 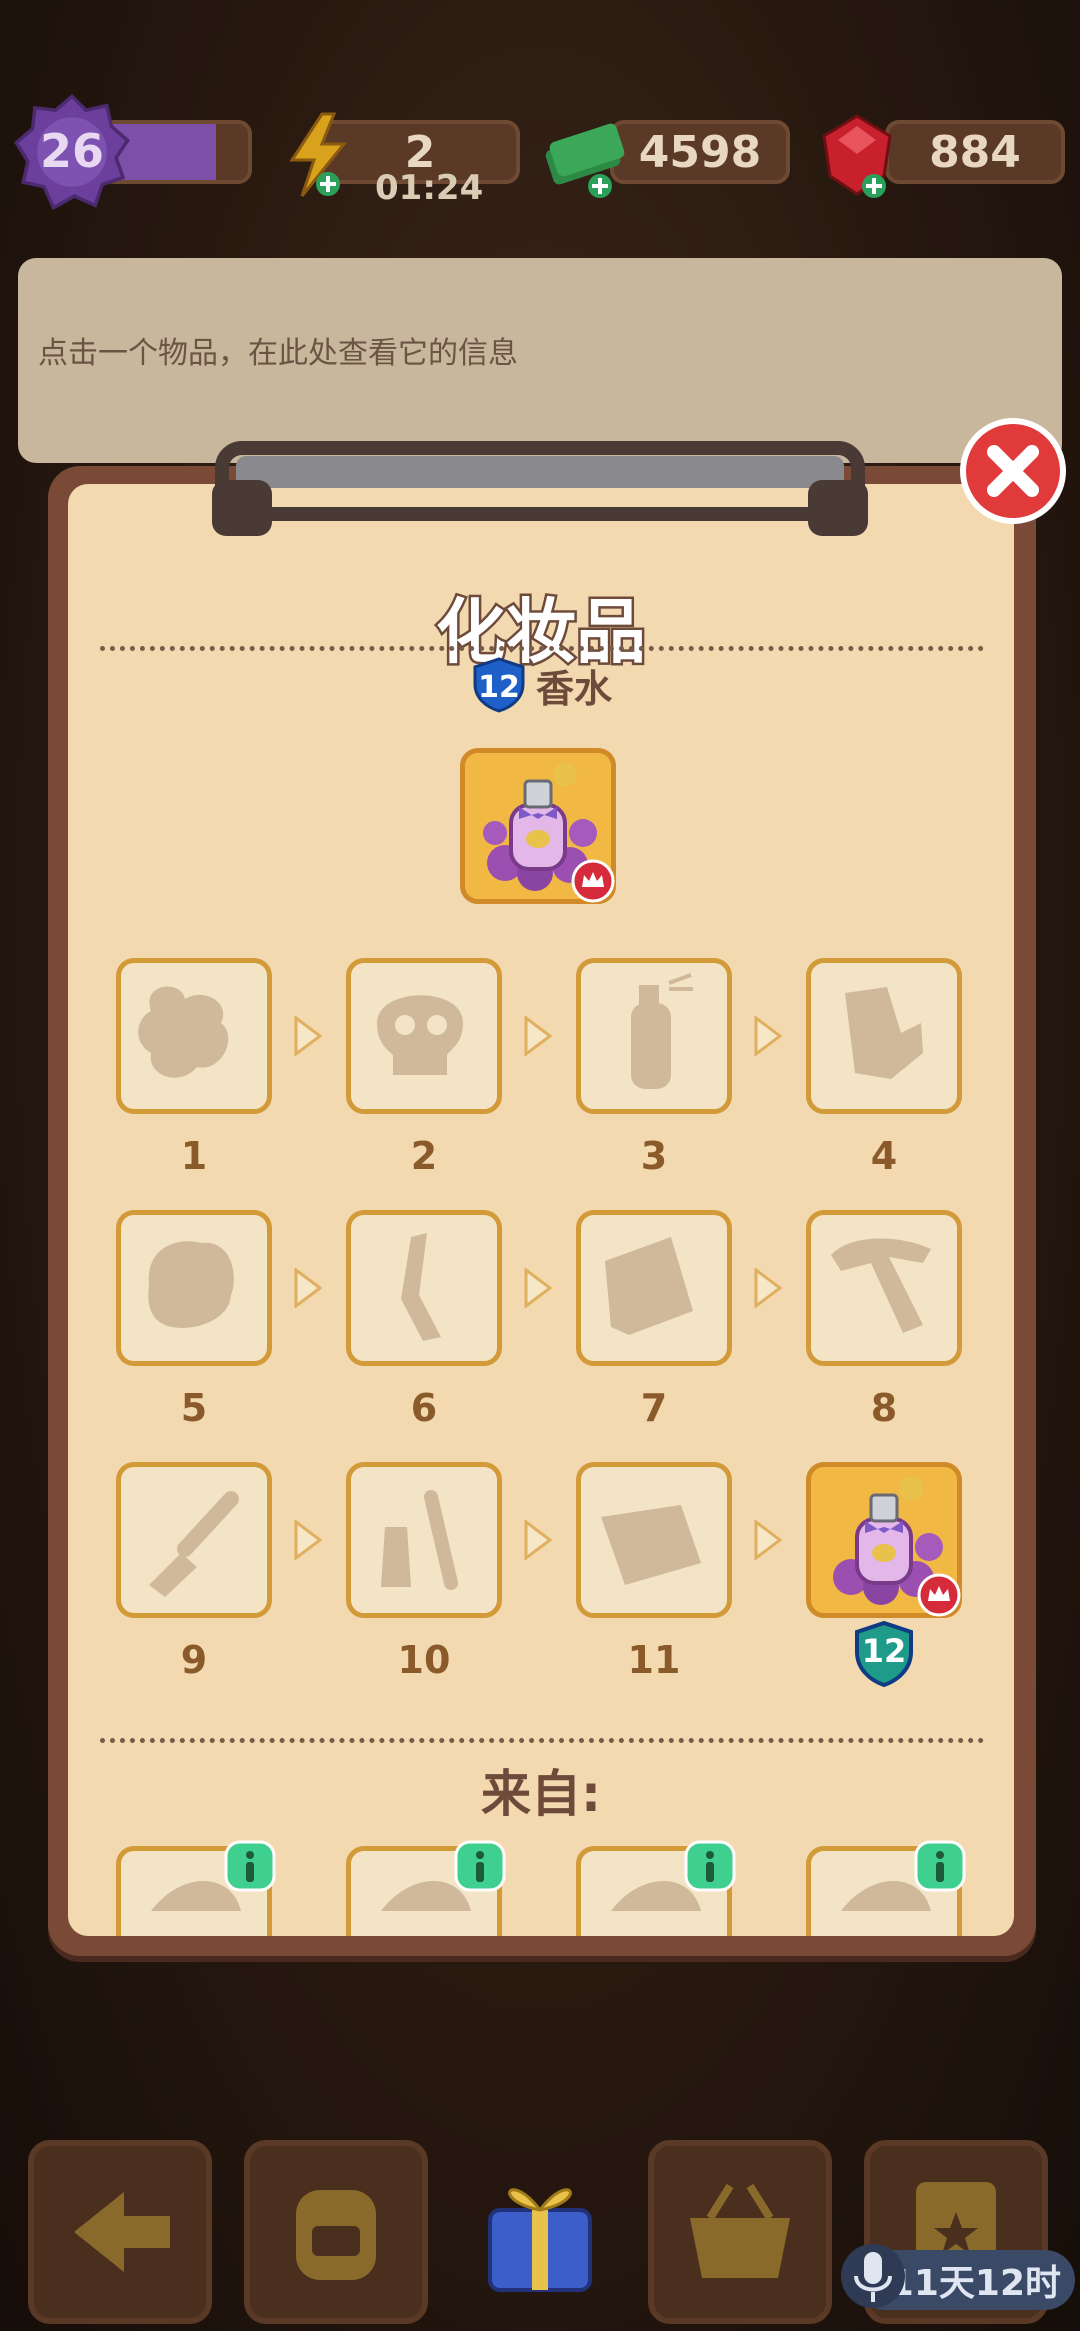 What do you see at coordinates (336, 2235) in the screenshot?
I see `backpack-icon` at bounding box center [336, 2235].